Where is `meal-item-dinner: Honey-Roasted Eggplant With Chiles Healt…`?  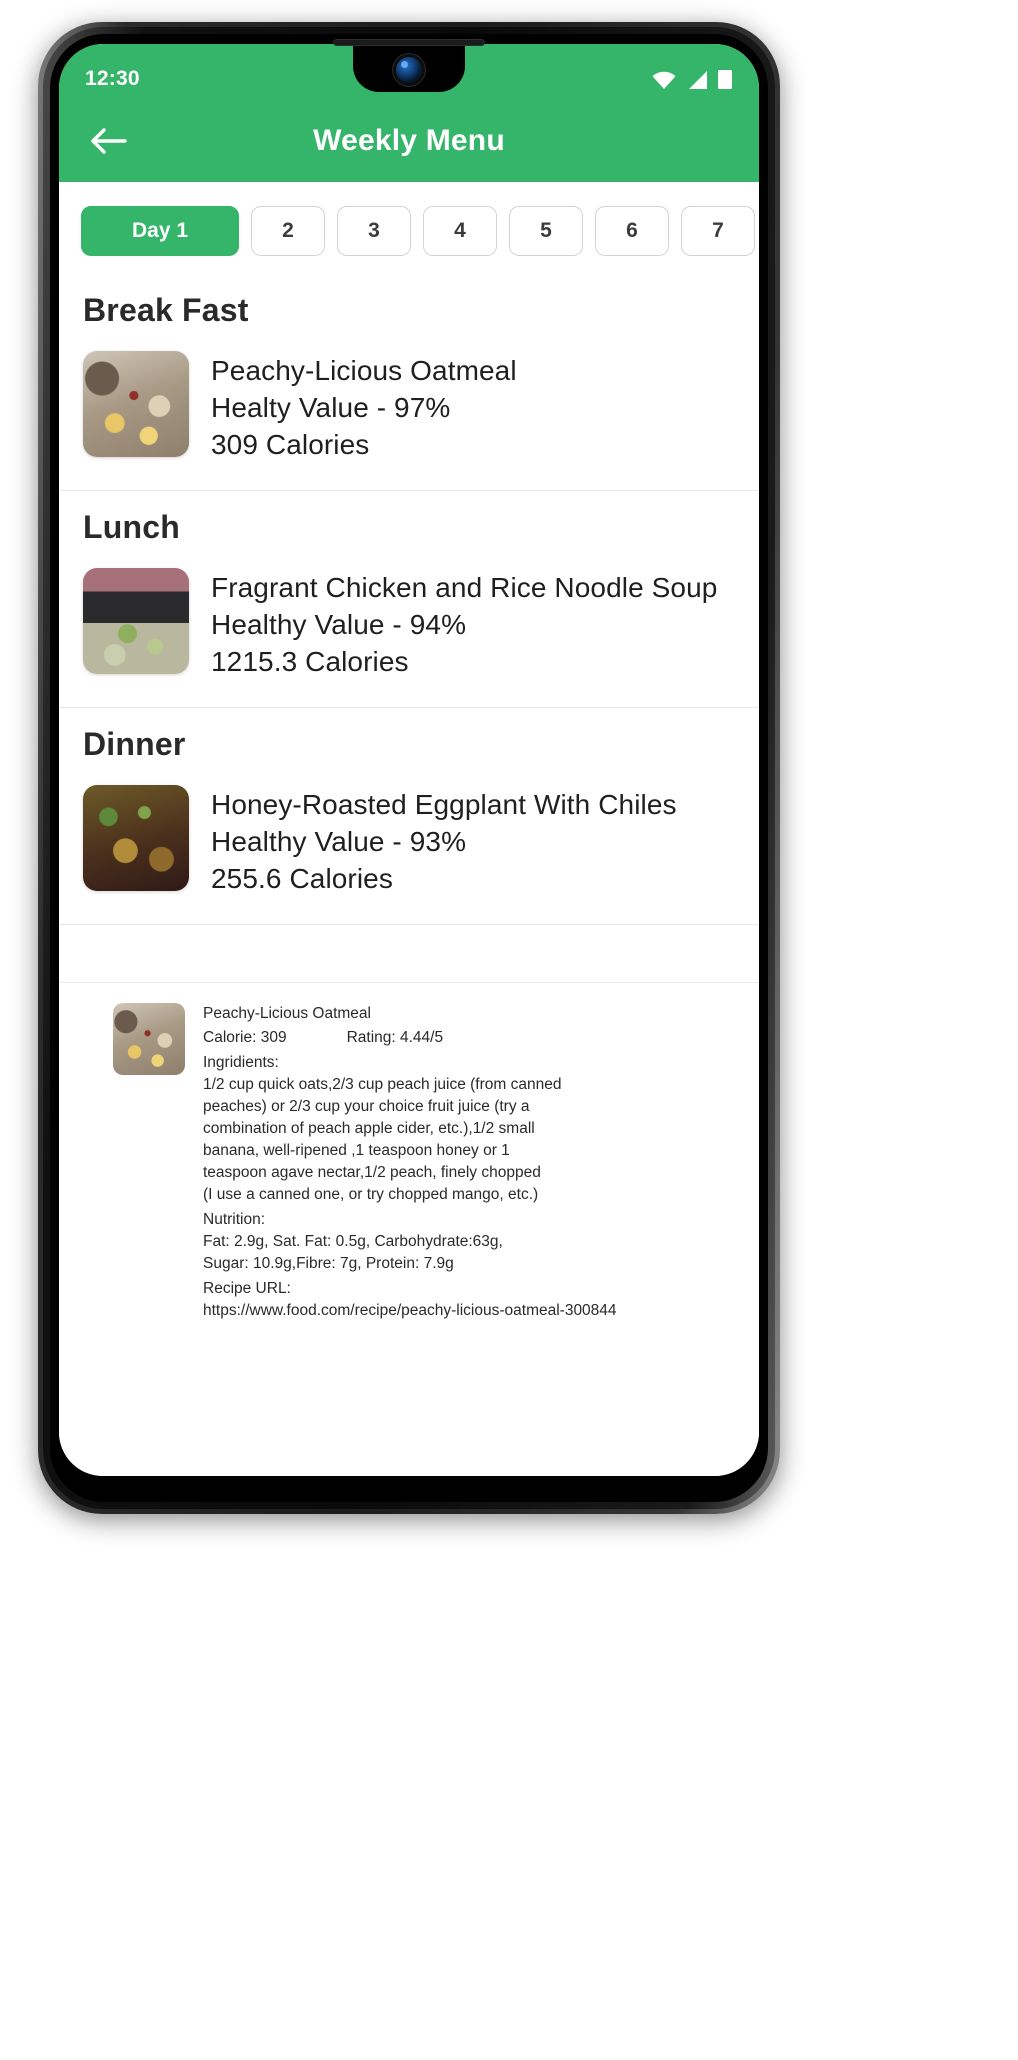 meal-item-dinner: Honey-Roasted Eggplant With Chiles Healt… is located at coordinates (409, 849).